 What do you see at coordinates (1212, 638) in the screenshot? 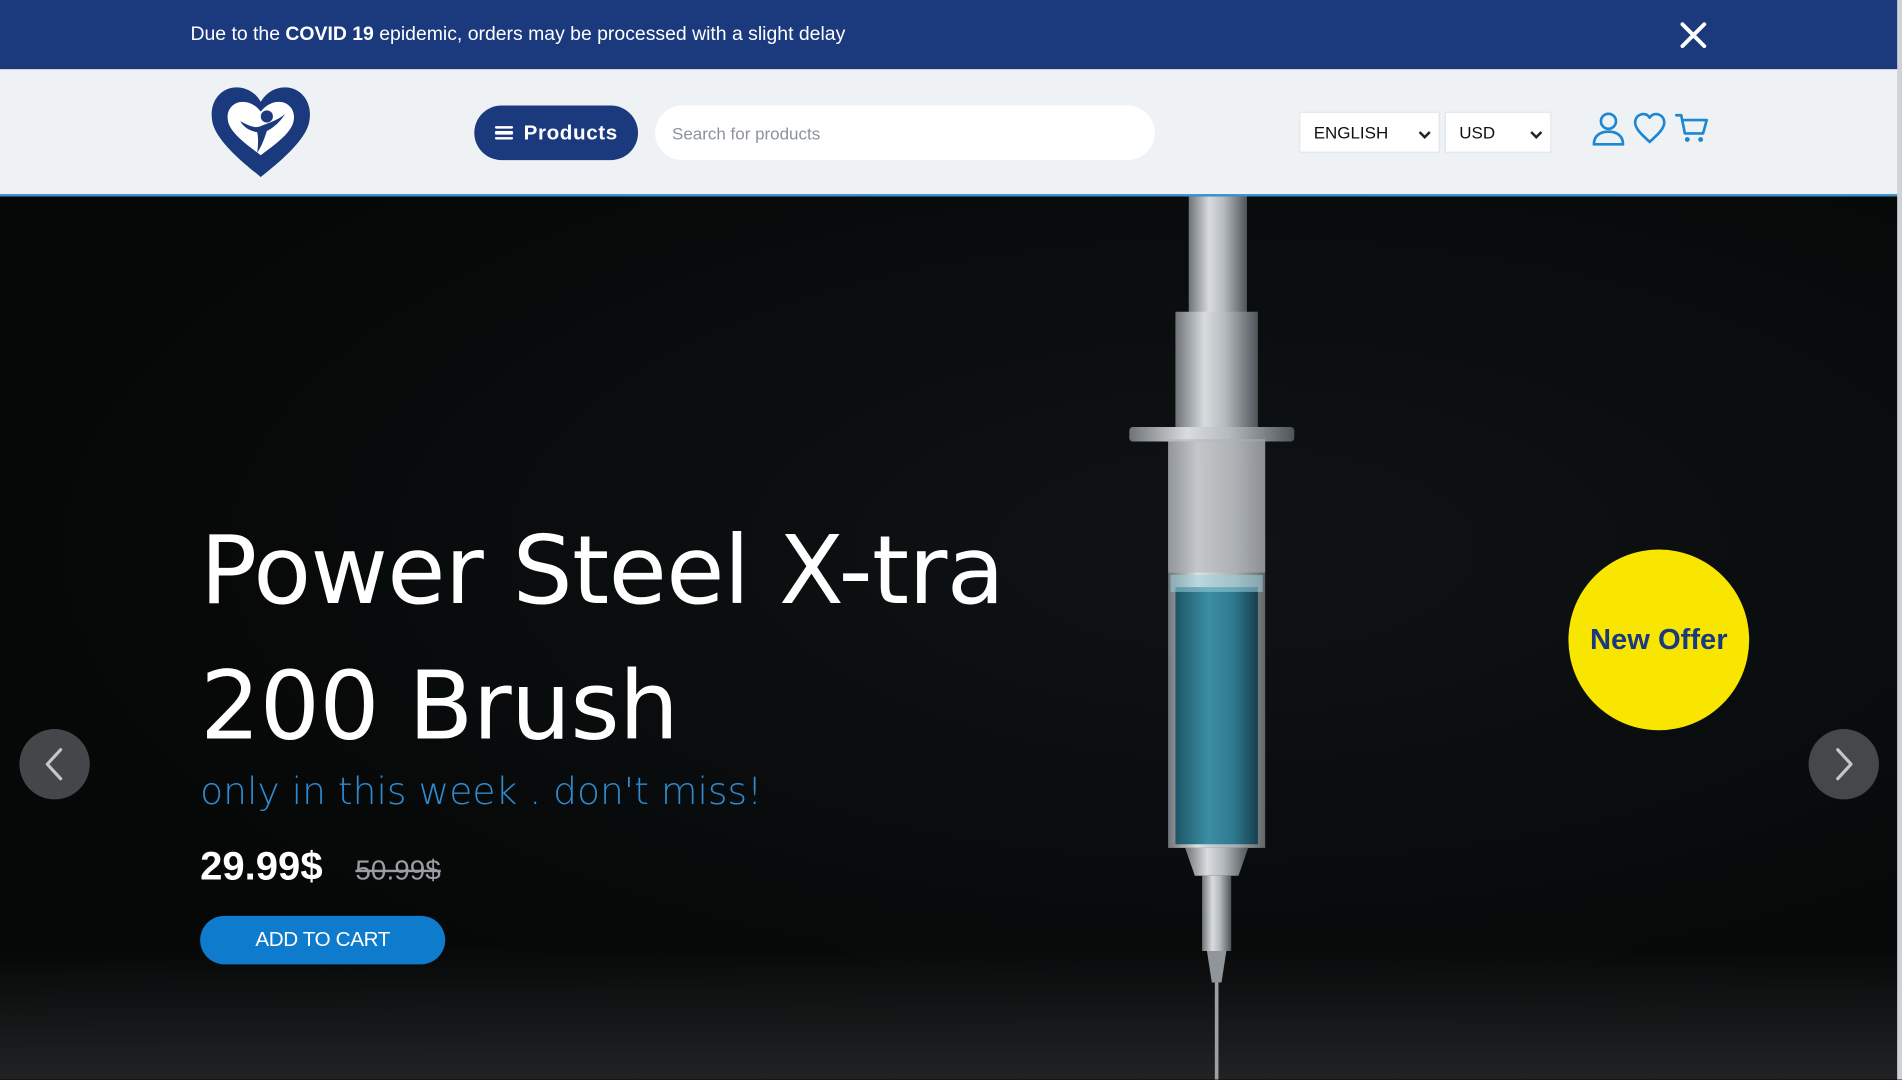
I see `syringe-image` at bounding box center [1212, 638].